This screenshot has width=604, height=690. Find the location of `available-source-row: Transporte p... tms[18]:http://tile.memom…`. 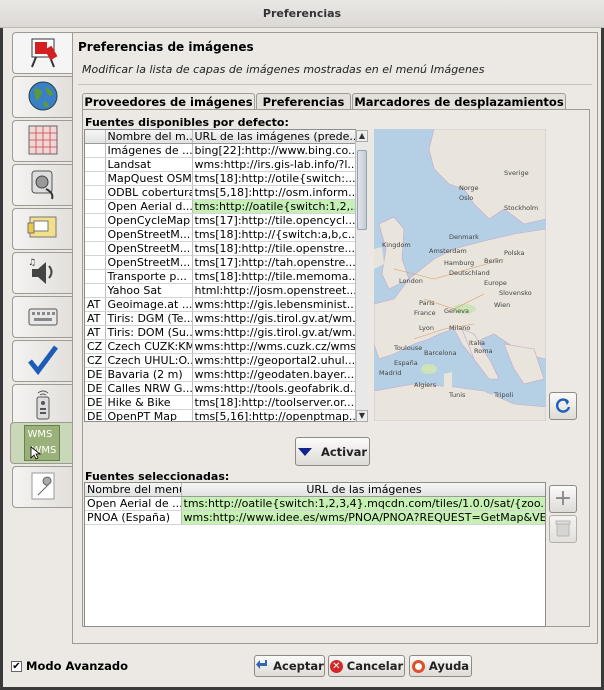

available-source-row: Transporte p... tms[18]:http://tile.memom… is located at coordinates (220, 276).